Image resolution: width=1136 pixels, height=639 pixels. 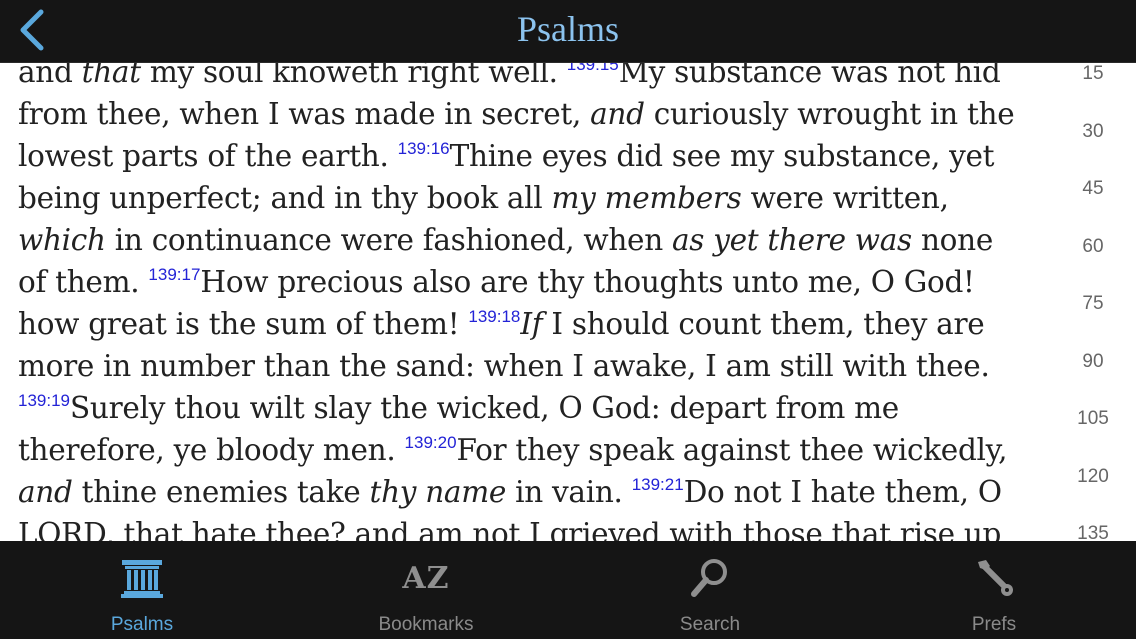 I want to click on tab-prefs: Prefs, so click(x=994, y=590).